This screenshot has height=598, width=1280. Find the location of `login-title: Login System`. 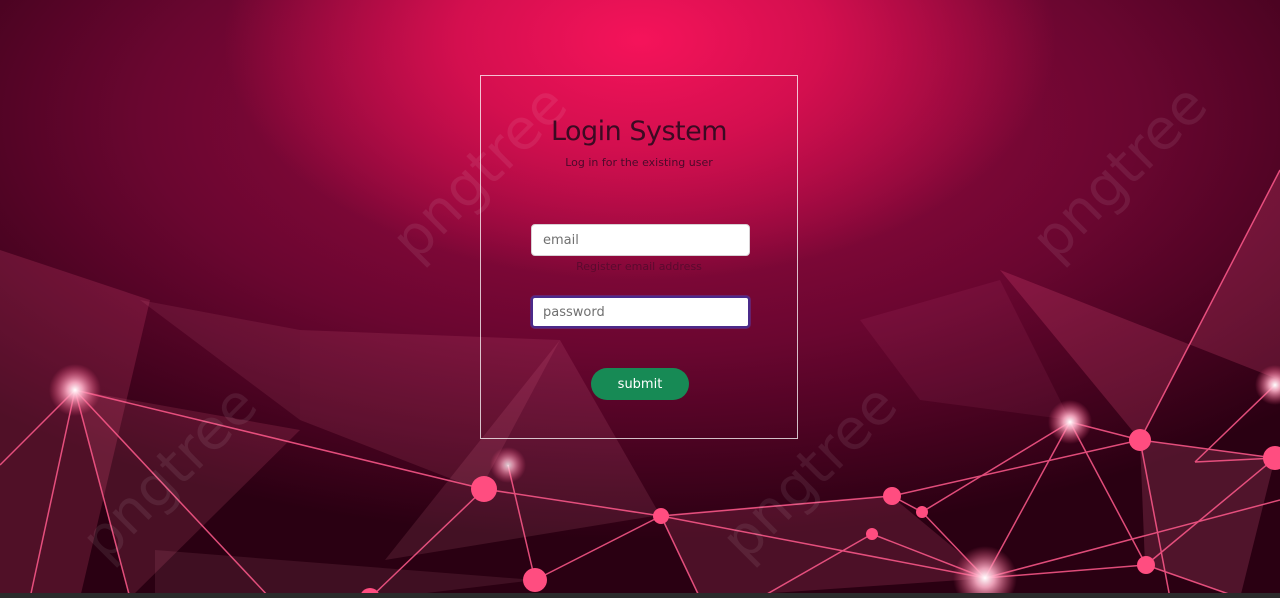

login-title: Login System is located at coordinates (639, 131).